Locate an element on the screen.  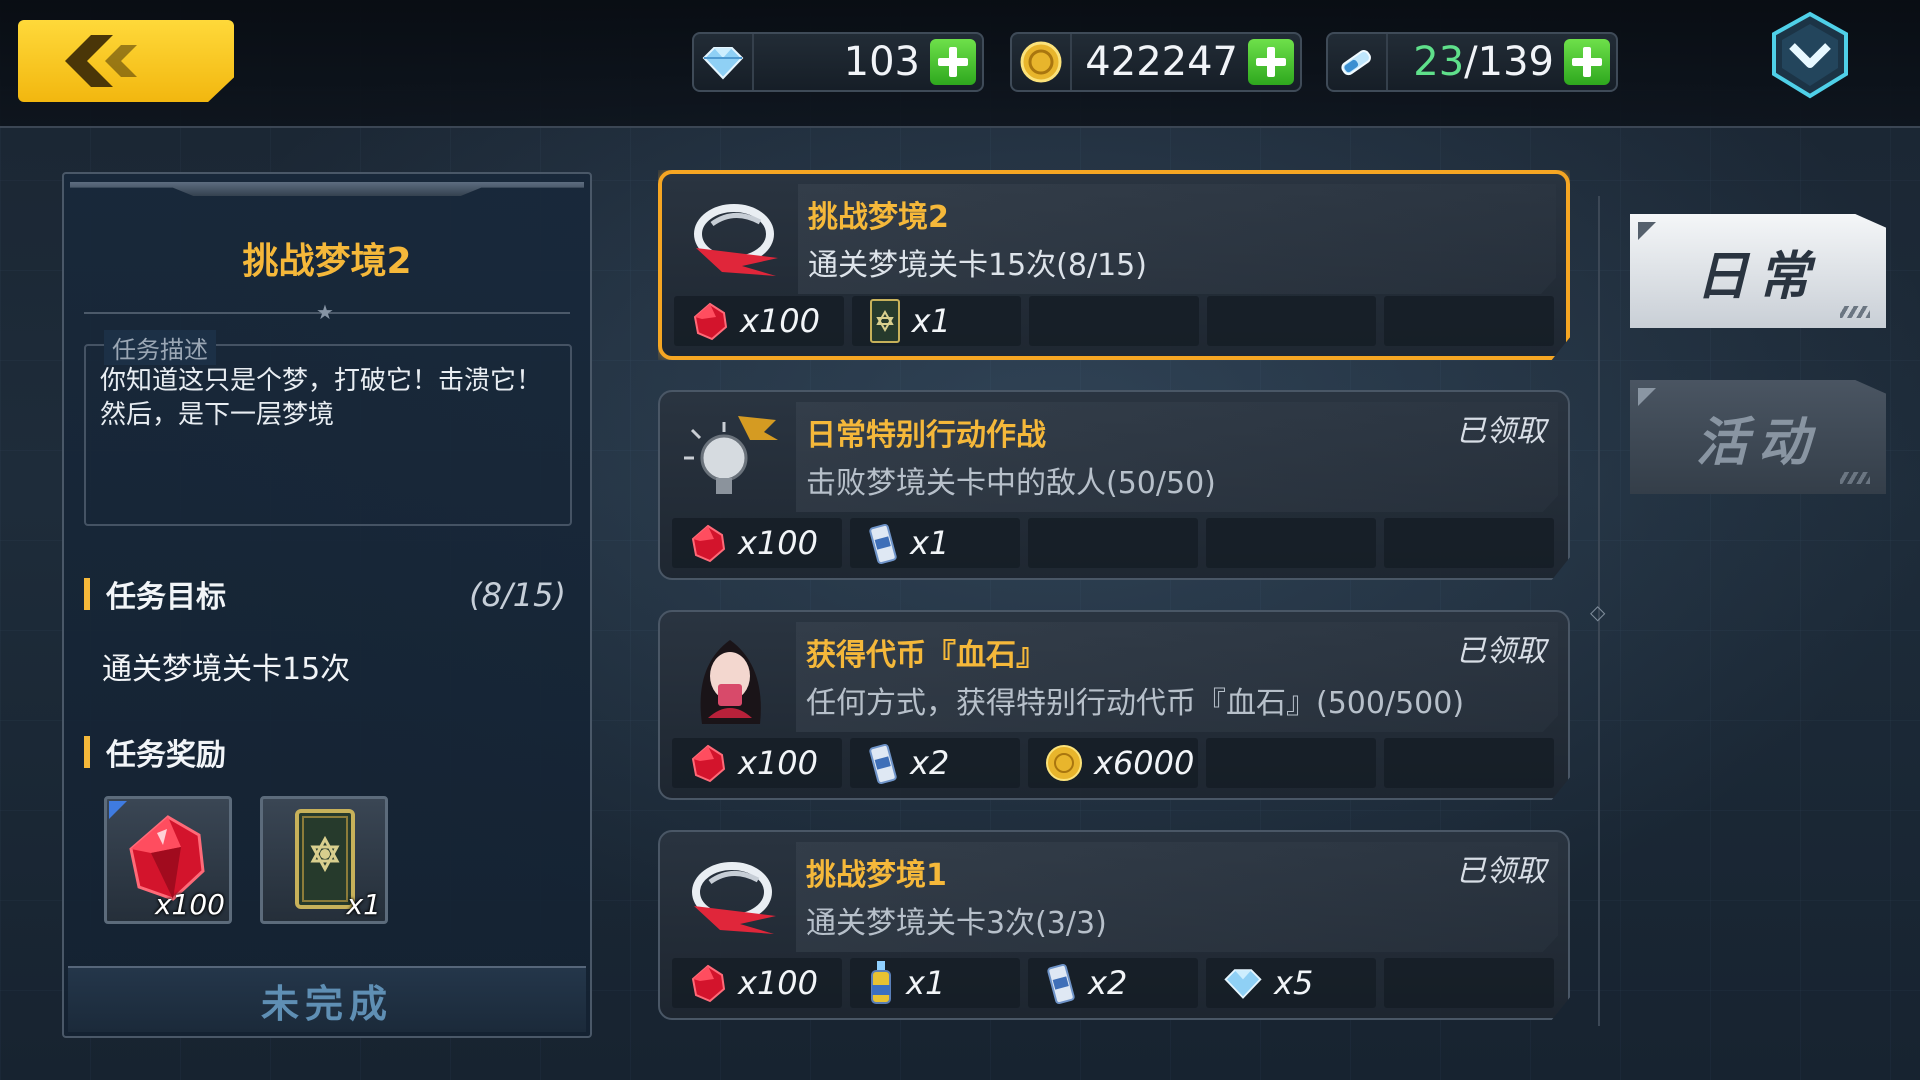
mission-card: 挑战梦境1 已领取 通关梦境关卡3次(3/3) x100 x1 x2 x5 is located at coordinates (1114, 925).